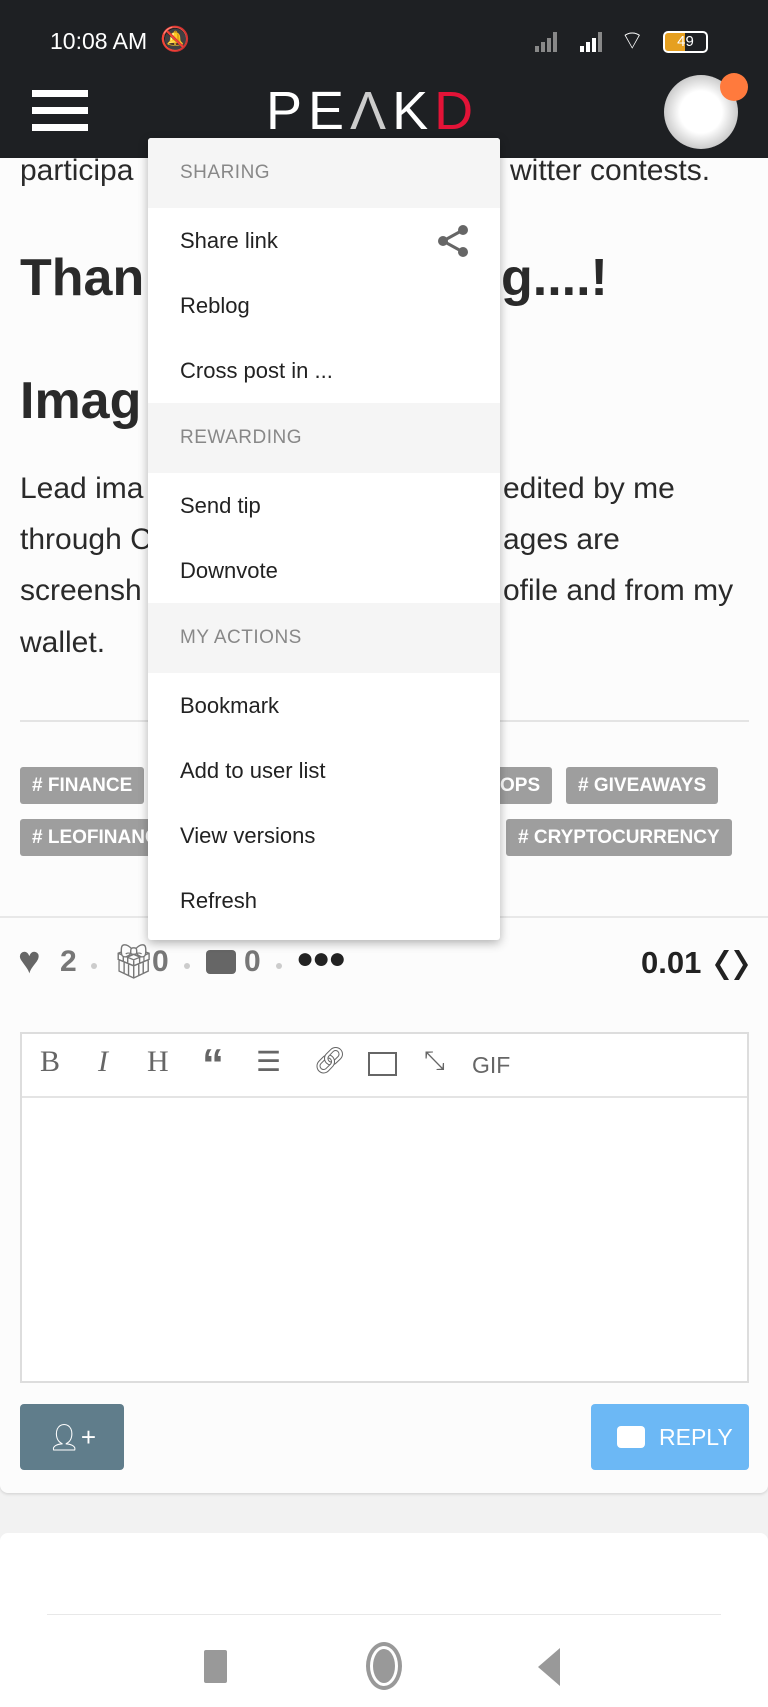 The height and width of the screenshot is (1707, 768). I want to click on post-heading: g....!, so click(554, 278).